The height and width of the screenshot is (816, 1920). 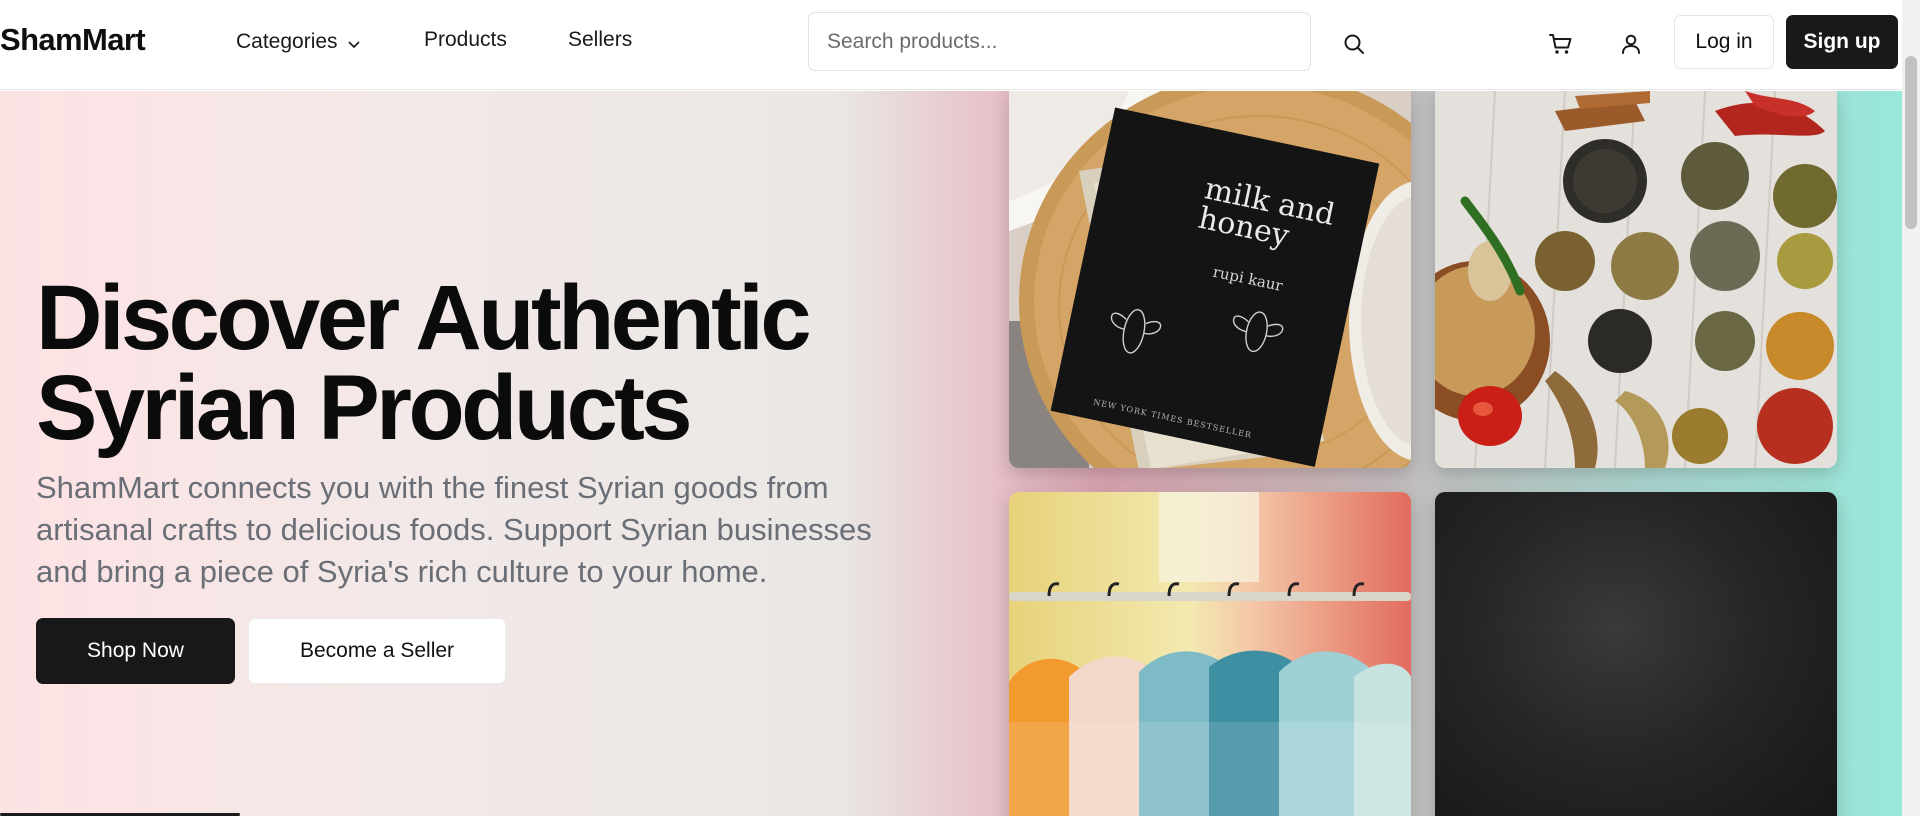 I want to click on hero-title-line-2: Syrian Products, so click(x=364, y=408).